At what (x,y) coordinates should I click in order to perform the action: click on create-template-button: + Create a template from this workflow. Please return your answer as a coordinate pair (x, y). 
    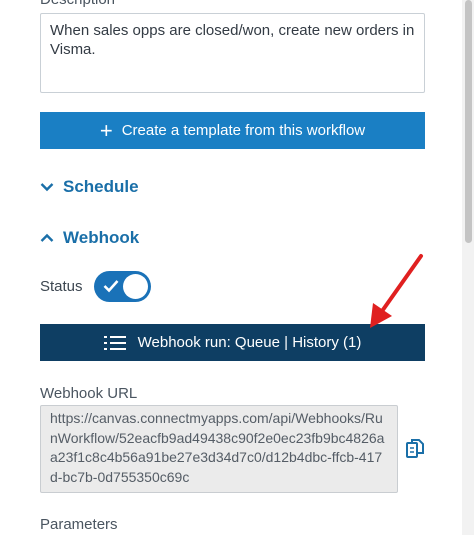
    Looking at the image, I should click on (232, 130).